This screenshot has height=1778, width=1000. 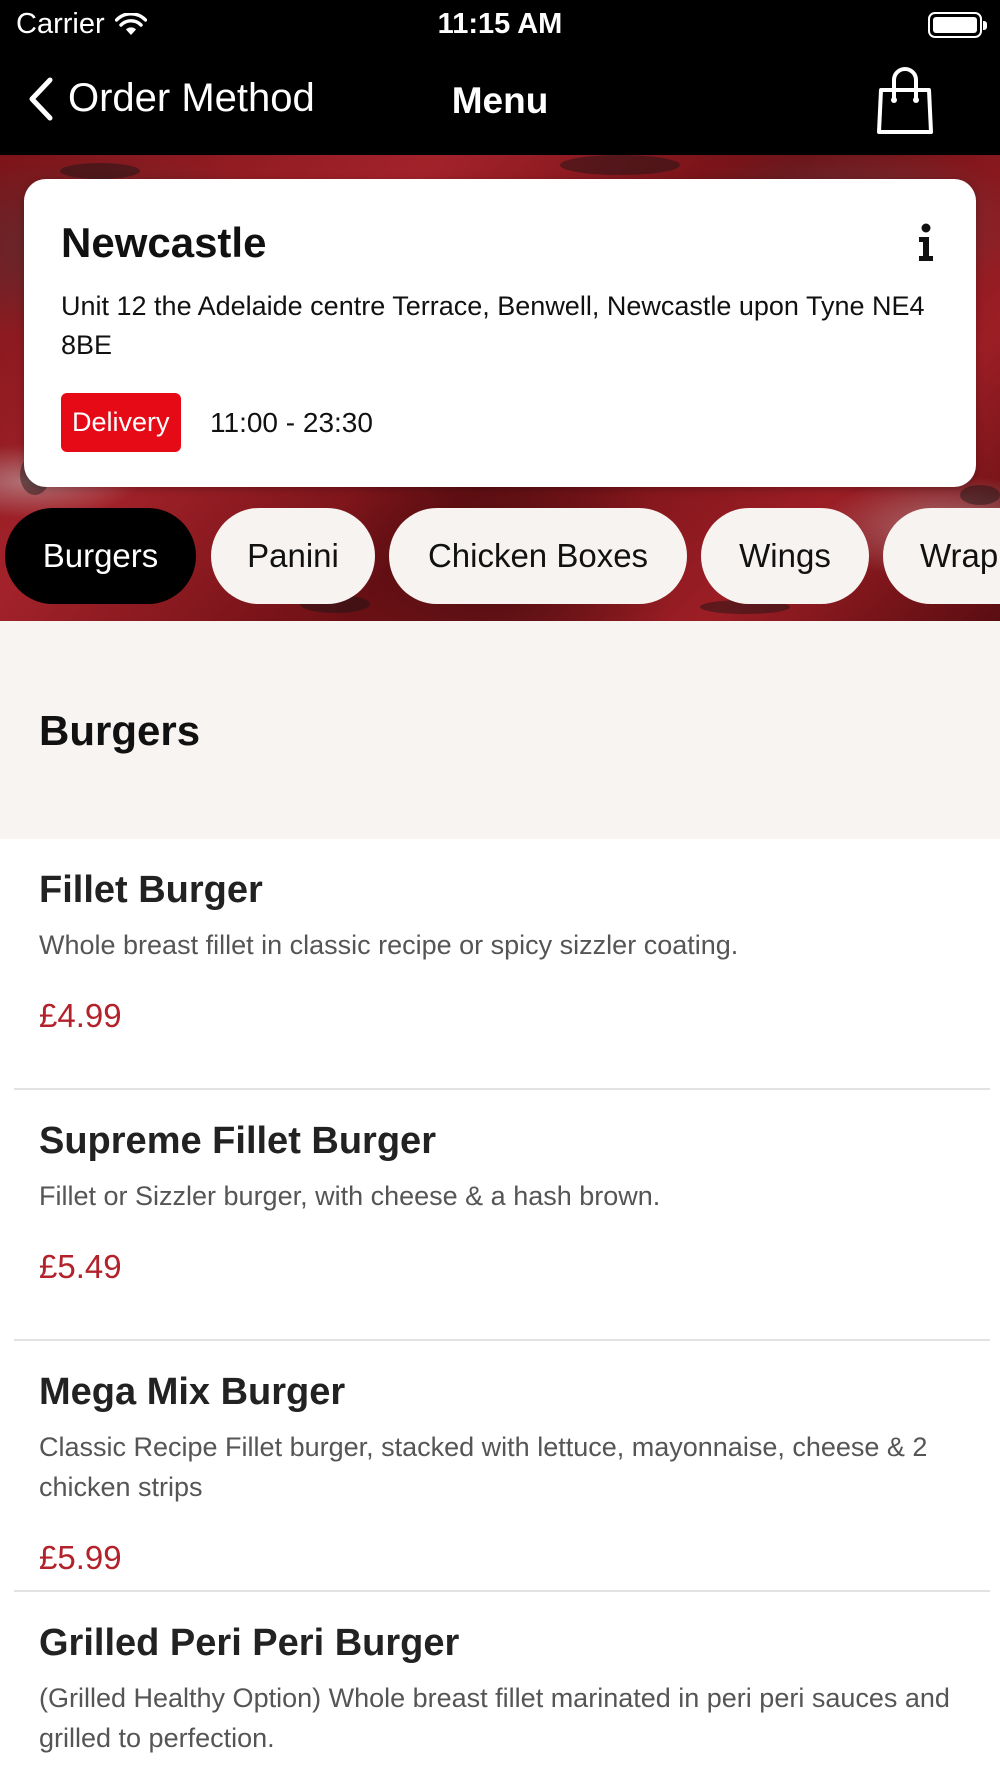 I want to click on info-icon, so click(x=926, y=242).